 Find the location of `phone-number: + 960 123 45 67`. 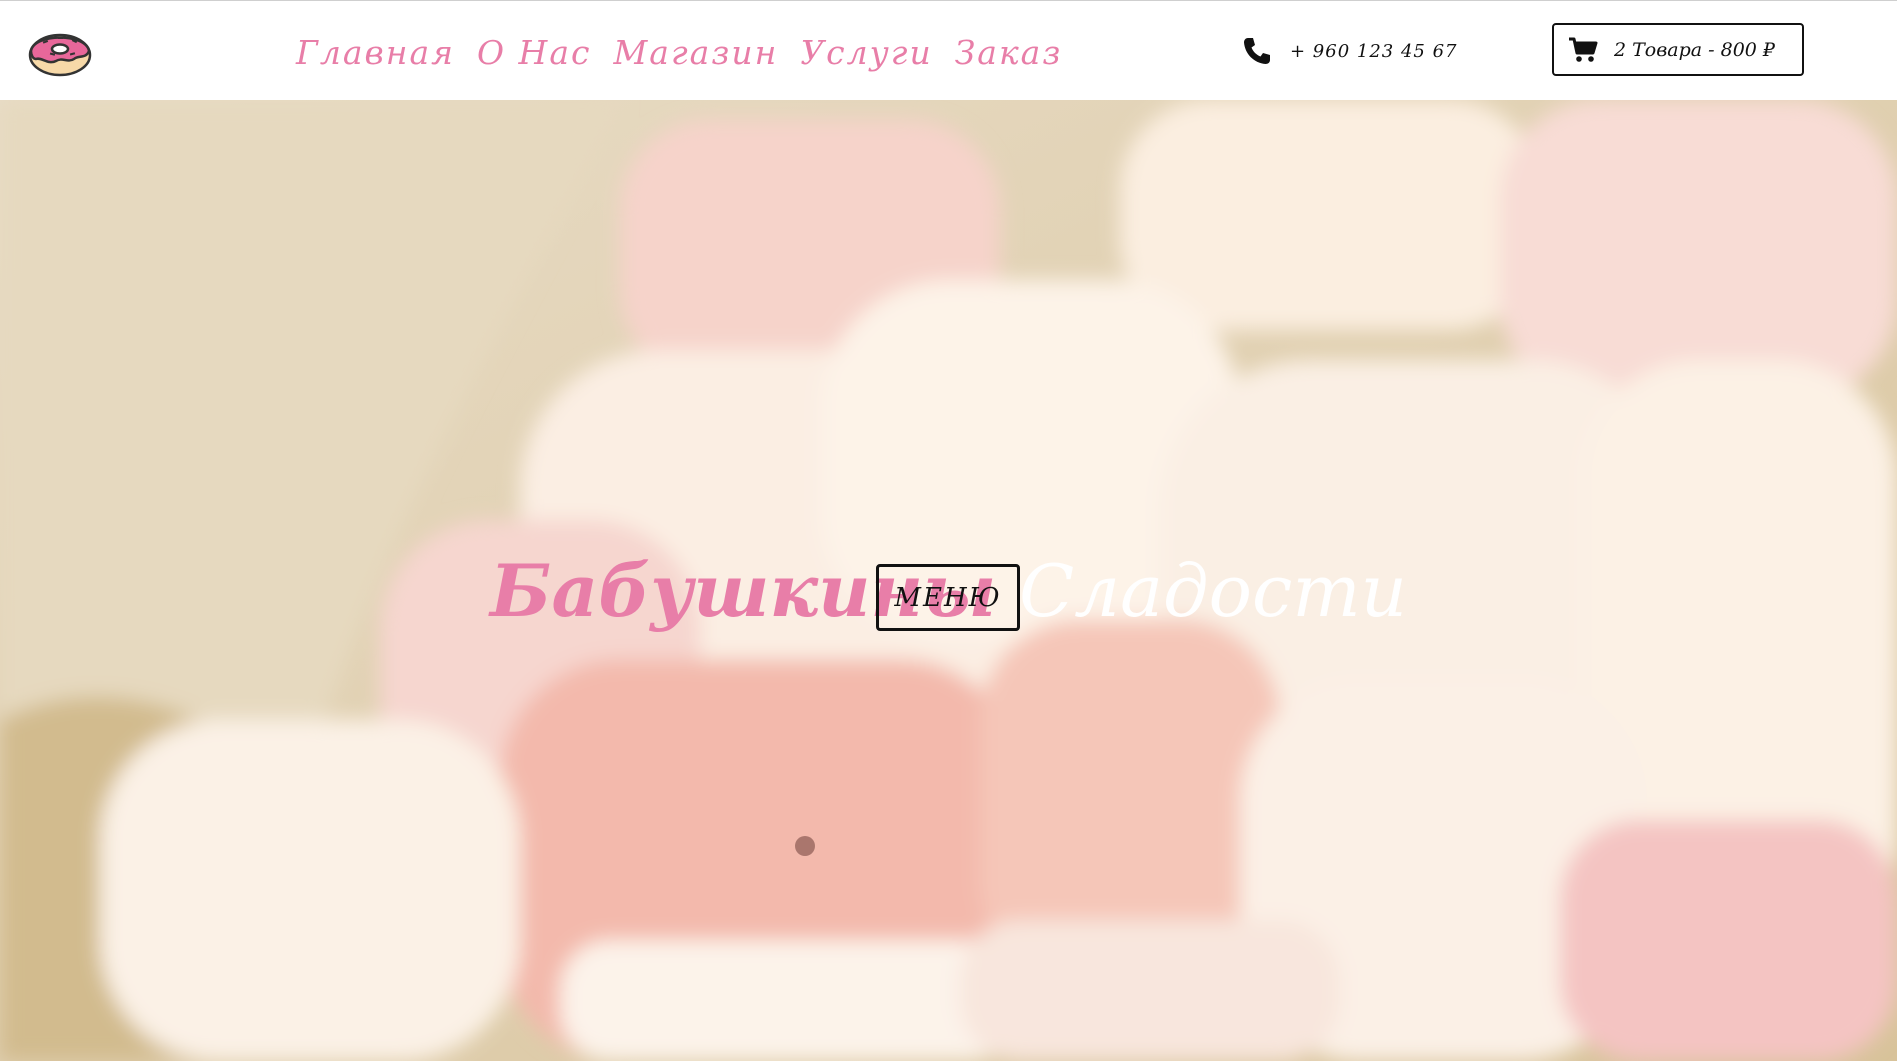

phone-number: + 960 123 45 67 is located at coordinates (1374, 51).